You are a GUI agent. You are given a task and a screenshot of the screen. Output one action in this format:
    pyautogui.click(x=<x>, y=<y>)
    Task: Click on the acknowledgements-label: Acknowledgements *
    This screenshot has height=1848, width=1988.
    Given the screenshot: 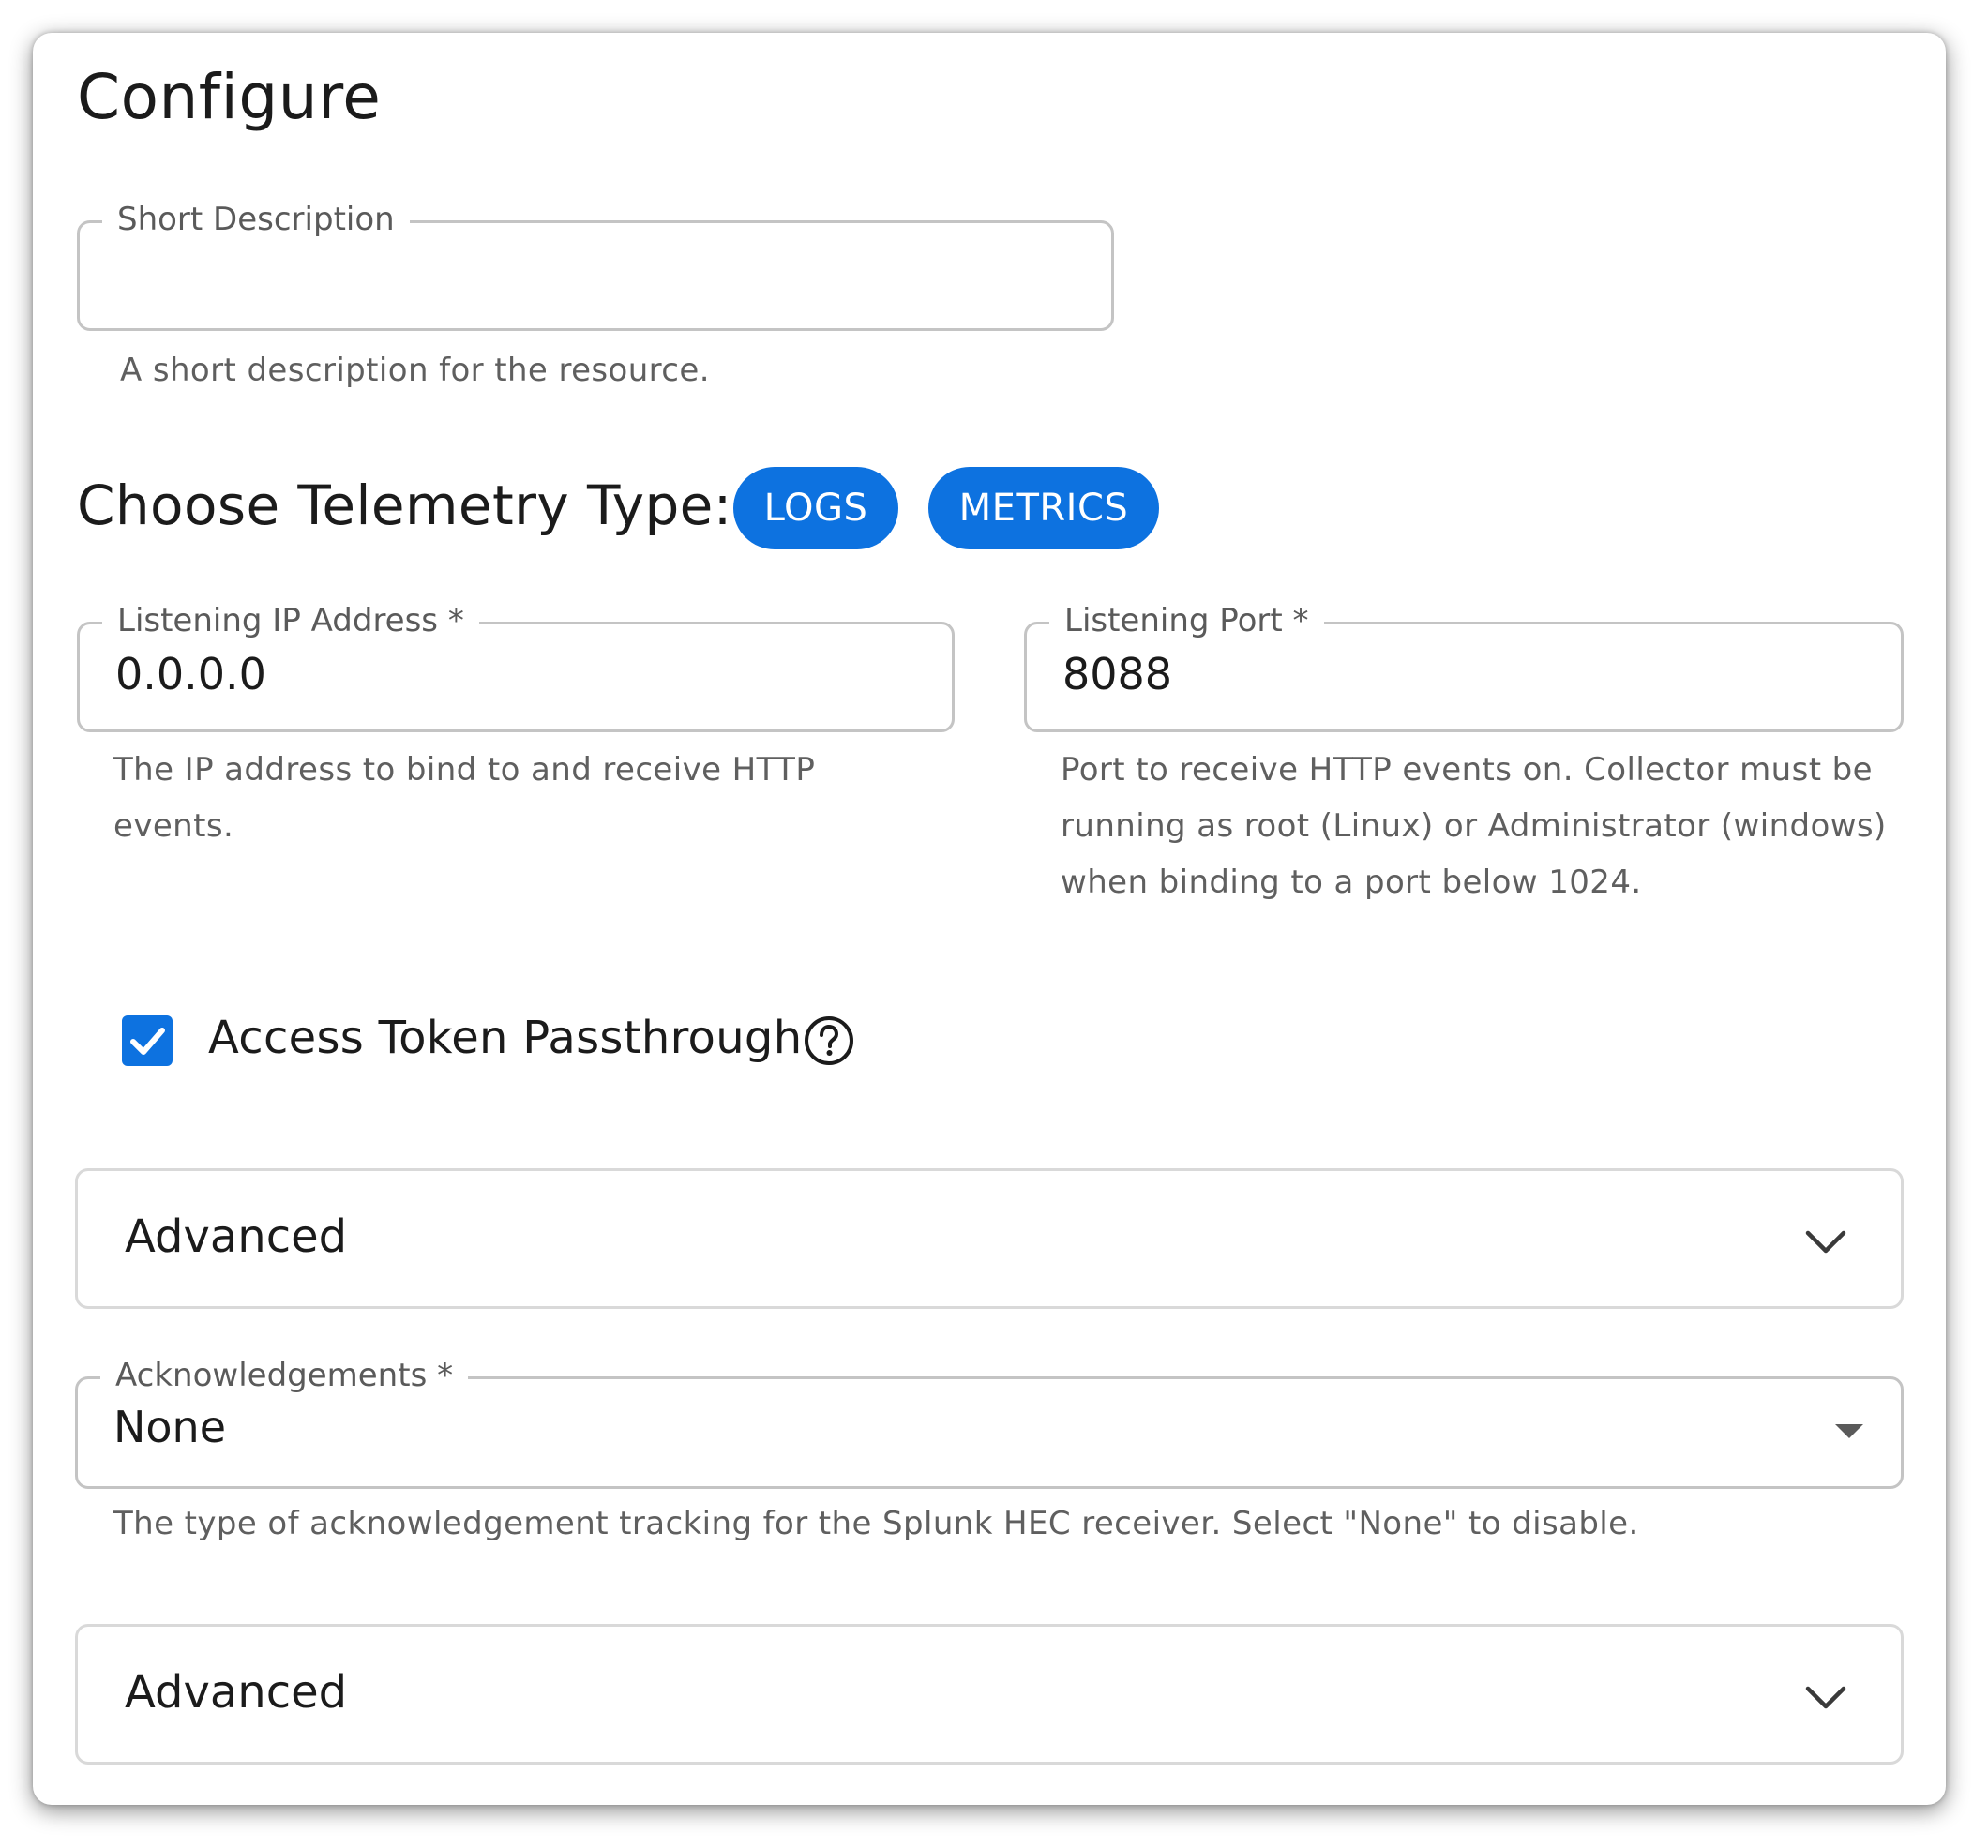 What is the action you would take?
    pyautogui.click(x=285, y=1375)
    